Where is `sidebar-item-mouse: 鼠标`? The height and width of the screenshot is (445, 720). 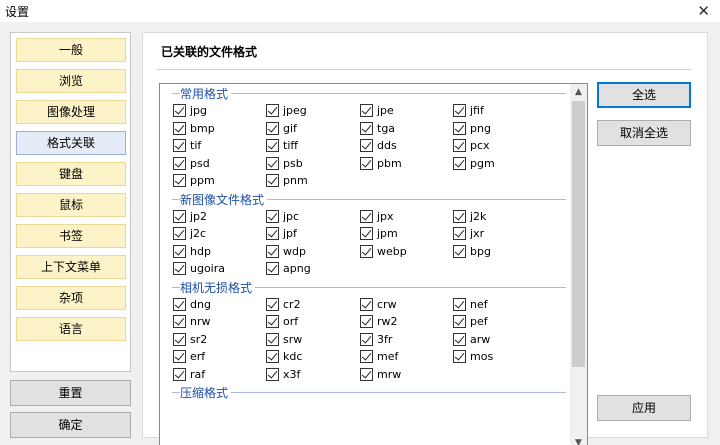 sidebar-item-mouse: 鼠标 is located at coordinates (71, 205).